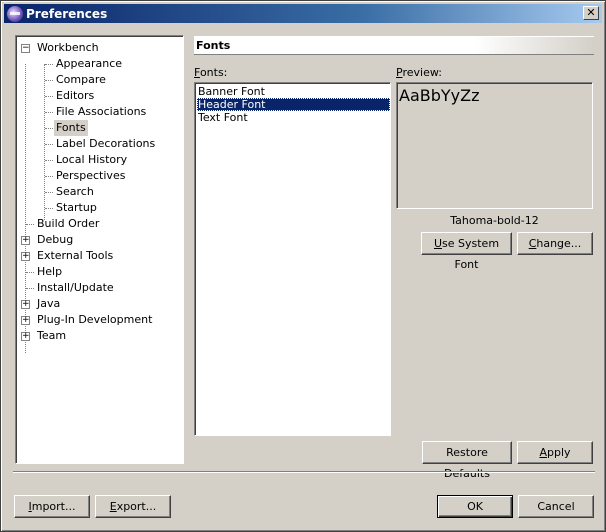 This screenshot has width=606, height=532. What do you see at coordinates (293, 91) in the screenshot?
I see `list-item: Banner Font` at bounding box center [293, 91].